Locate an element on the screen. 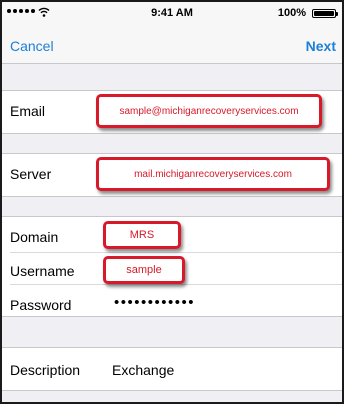 The image size is (344, 404). navigation-bar: Cancel Next is located at coordinates (172, 44).